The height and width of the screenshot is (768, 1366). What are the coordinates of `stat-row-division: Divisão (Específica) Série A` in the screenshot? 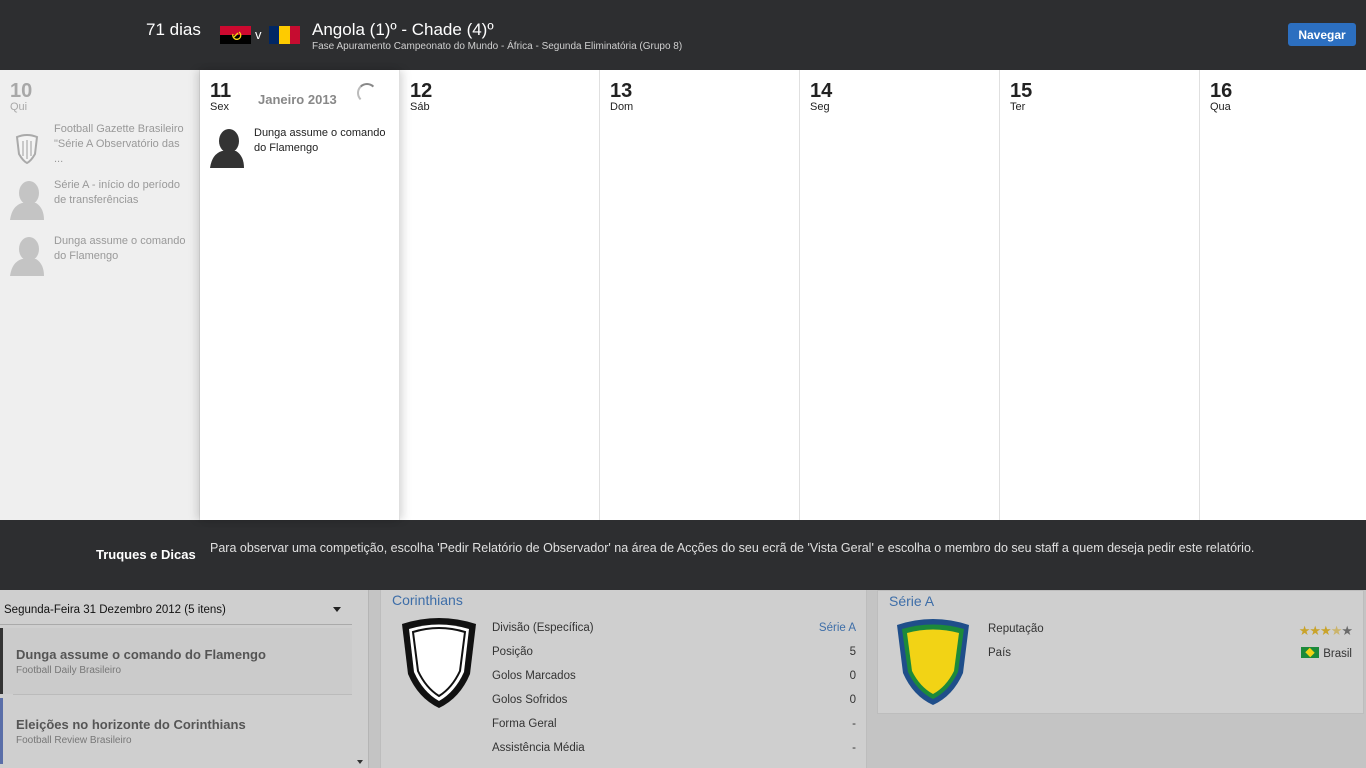 It's located at (674, 634).